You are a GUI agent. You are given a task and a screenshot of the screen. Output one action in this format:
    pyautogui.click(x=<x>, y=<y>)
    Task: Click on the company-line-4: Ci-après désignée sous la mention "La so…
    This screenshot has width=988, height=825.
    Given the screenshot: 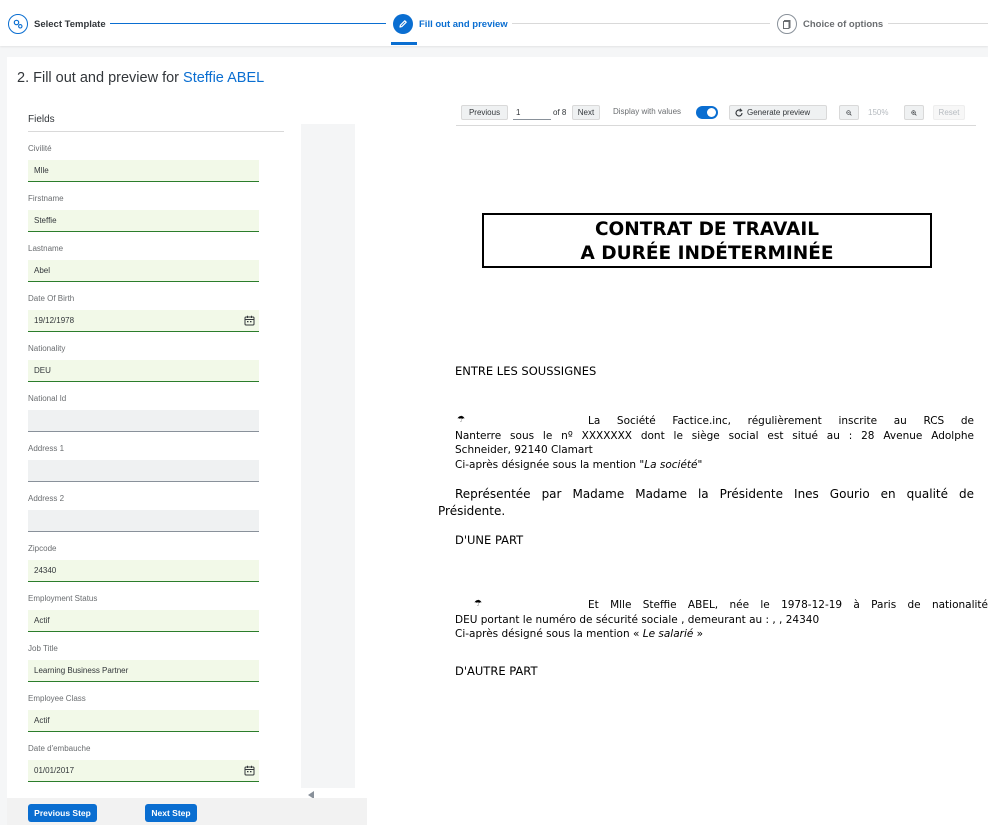 What is the action you would take?
    pyautogui.click(x=714, y=465)
    